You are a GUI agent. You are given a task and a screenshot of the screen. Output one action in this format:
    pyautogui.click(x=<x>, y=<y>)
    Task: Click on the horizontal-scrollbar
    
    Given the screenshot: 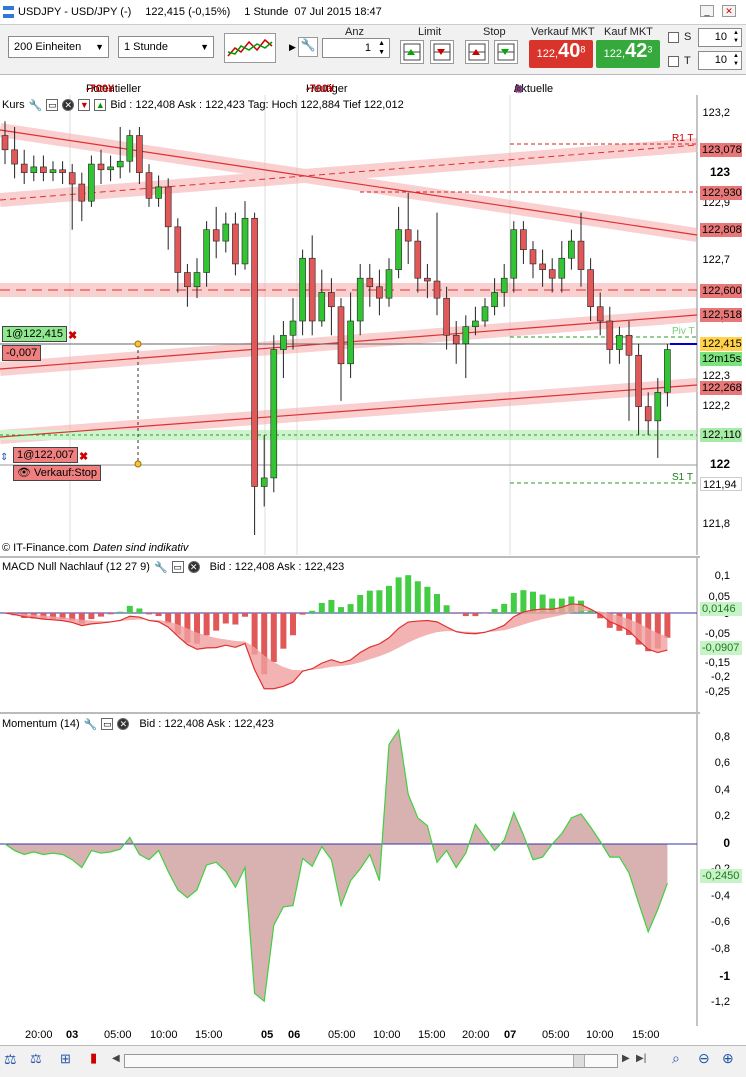 What is the action you would take?
    pyautogui.click(x=371, y=1061)
    